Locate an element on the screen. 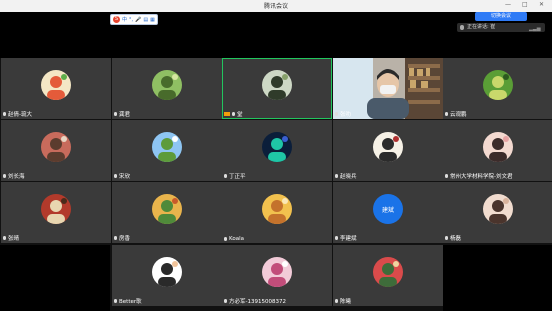  participant-tile: 宋欣 is located at coordinates (167, 150).